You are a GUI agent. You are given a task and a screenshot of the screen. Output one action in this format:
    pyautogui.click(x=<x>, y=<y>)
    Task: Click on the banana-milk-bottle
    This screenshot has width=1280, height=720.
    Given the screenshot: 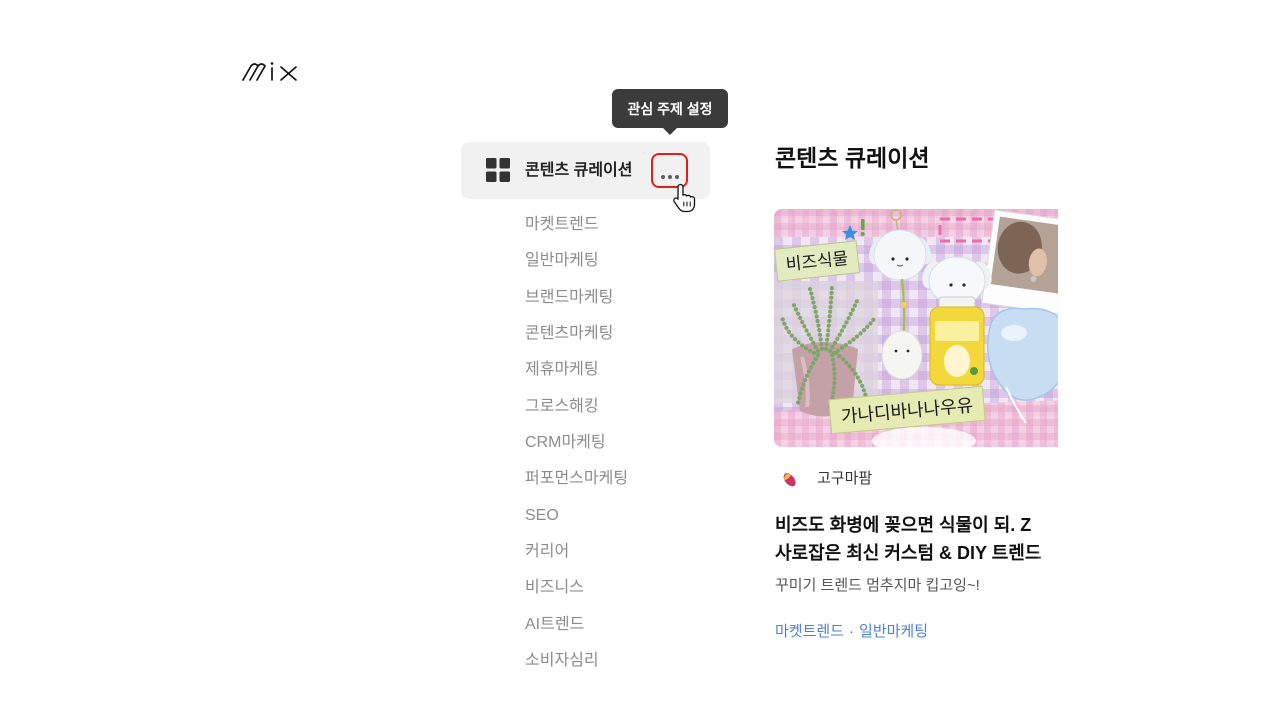 What is the action you would take?
    pyautogui.click(x=957, y=341)
    